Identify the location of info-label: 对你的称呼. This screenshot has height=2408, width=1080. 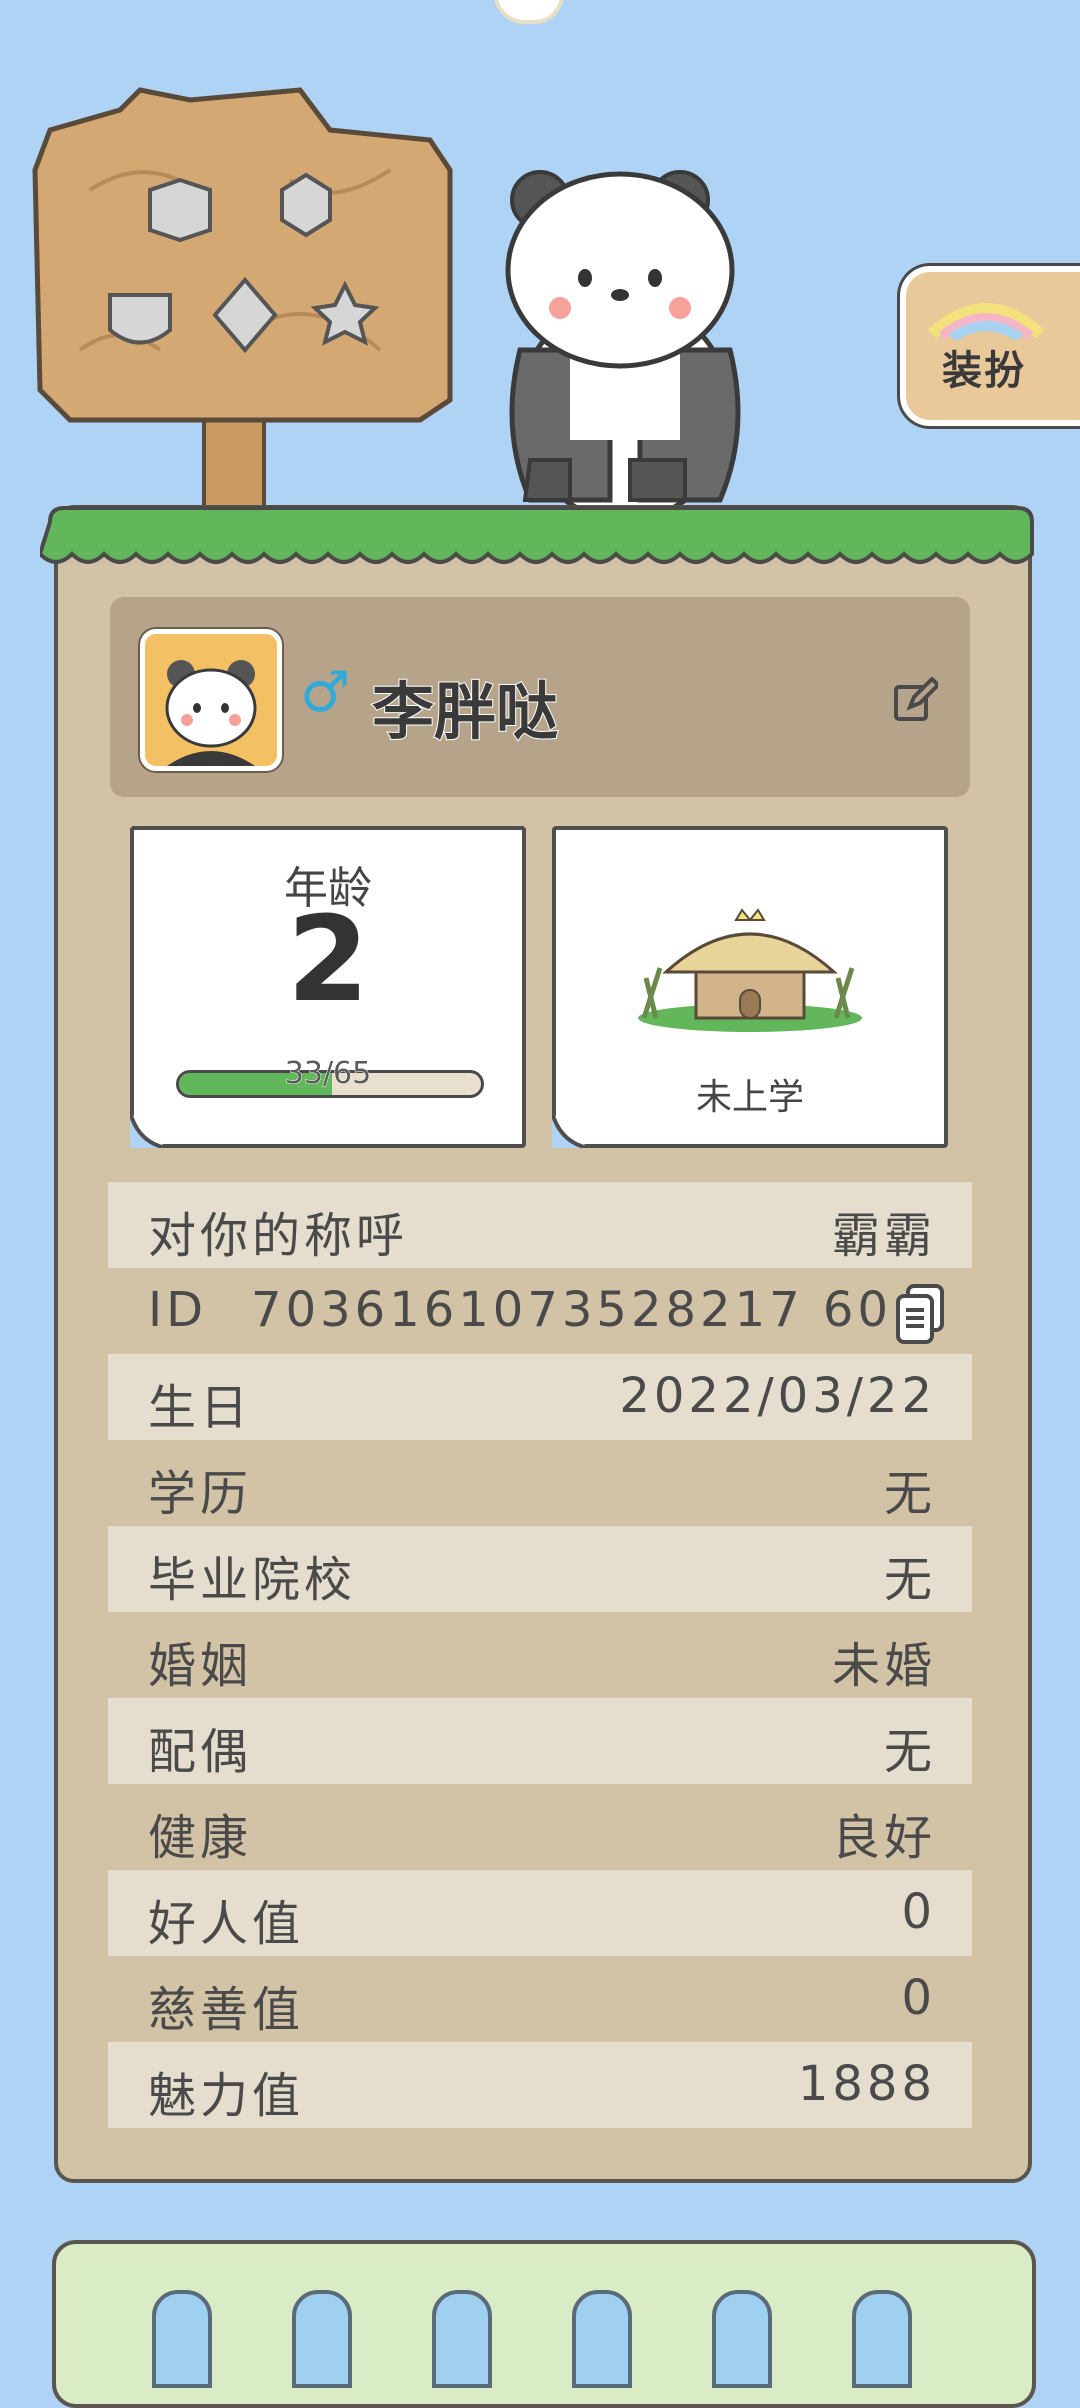
(278, 1236).